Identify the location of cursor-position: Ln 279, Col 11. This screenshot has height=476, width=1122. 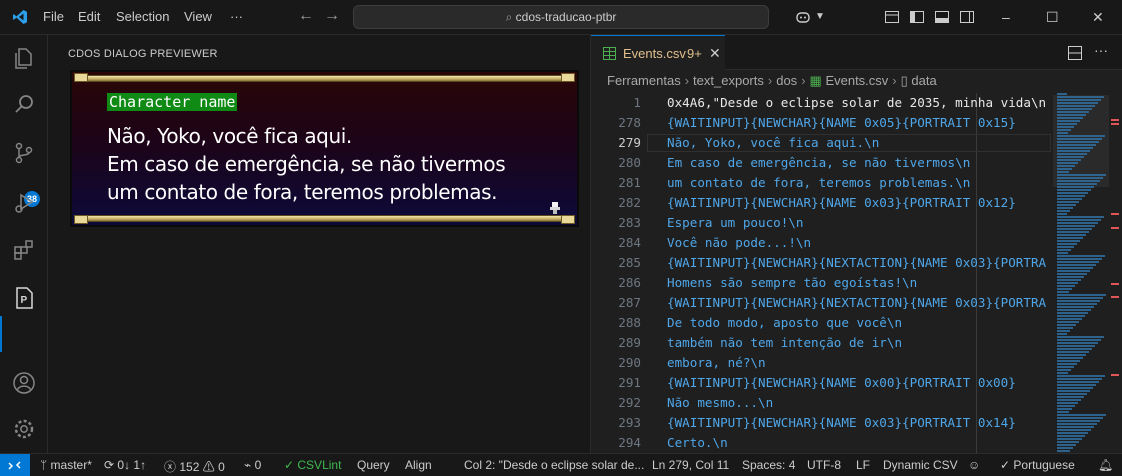
(690, 465).